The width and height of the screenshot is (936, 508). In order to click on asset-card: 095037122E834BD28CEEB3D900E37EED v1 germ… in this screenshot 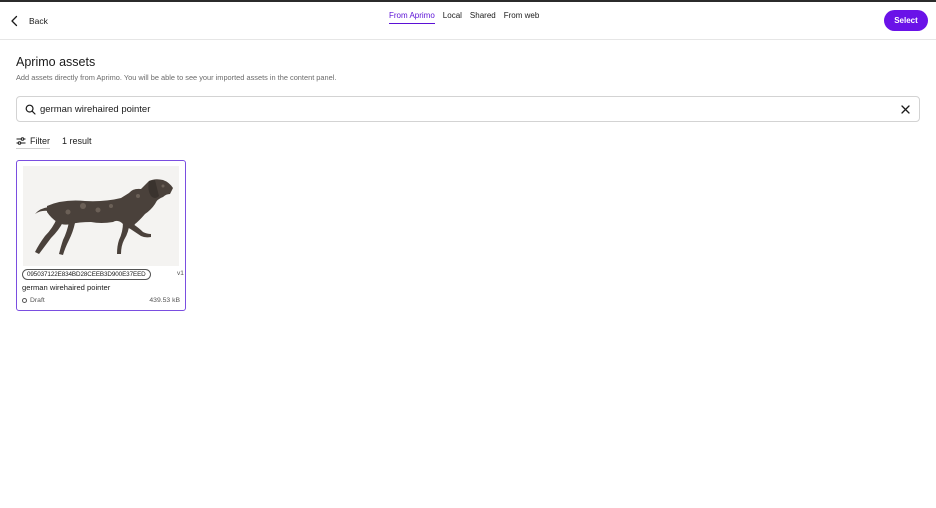, I will do `click(101, 235)`.